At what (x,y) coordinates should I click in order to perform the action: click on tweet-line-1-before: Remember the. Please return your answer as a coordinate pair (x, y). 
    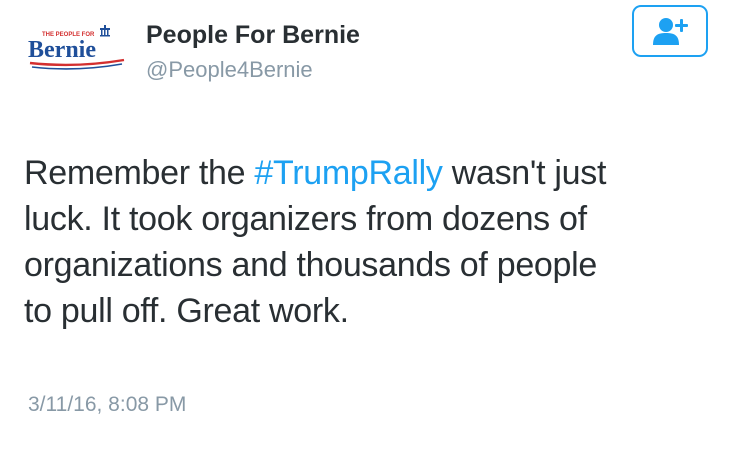
    Looking at the image, I should click on (139, 173).